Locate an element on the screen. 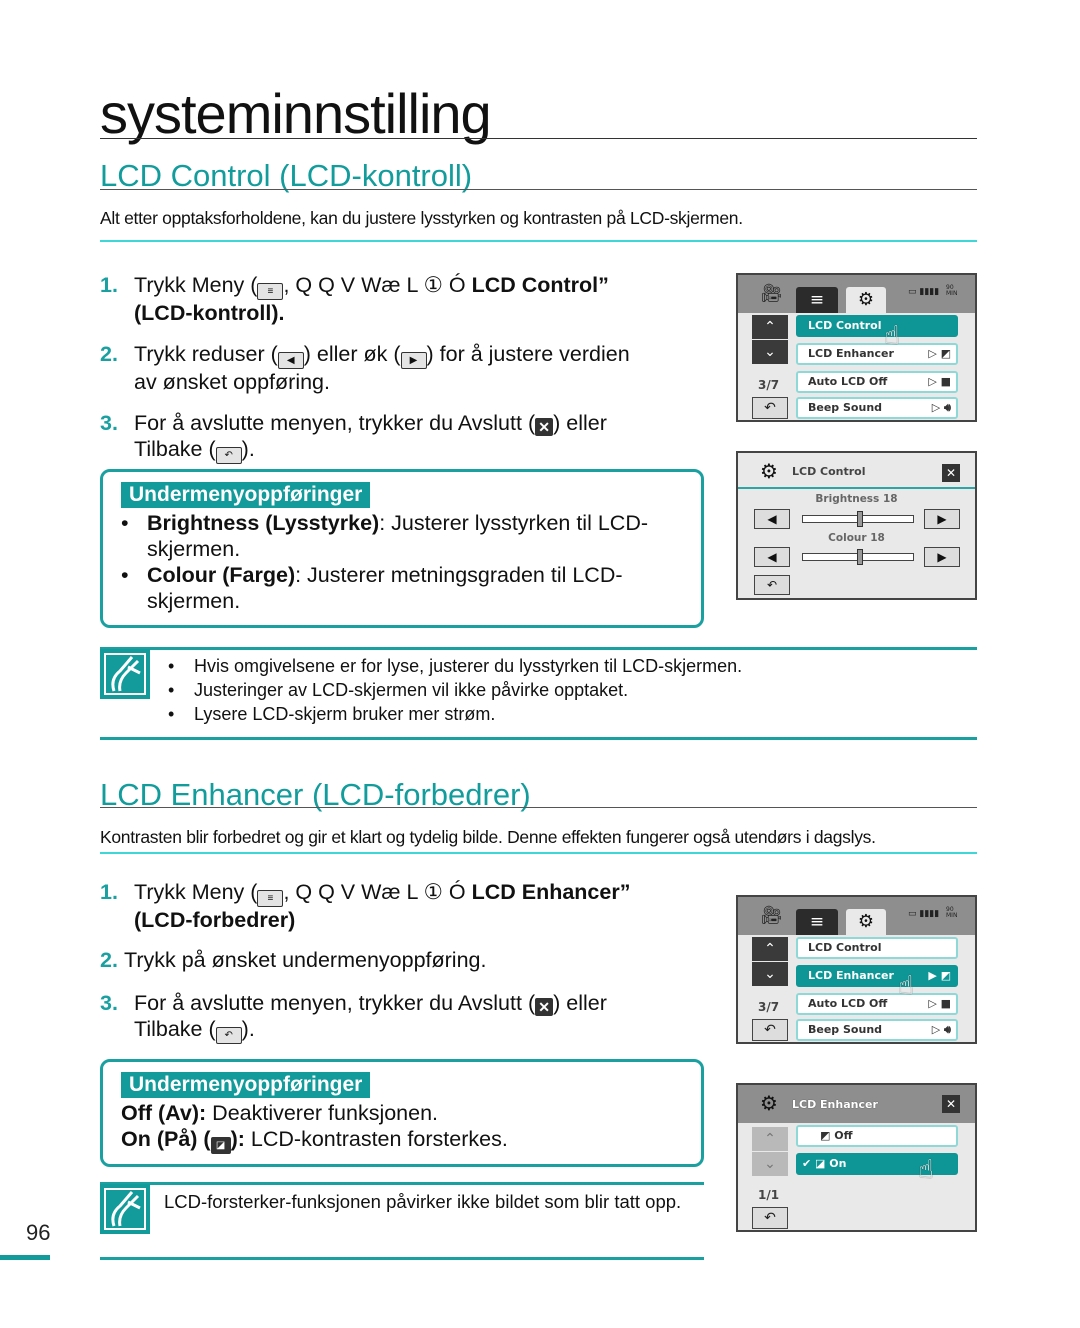  step-text: Trykk Meny ( is located at coordinates (196, 892).